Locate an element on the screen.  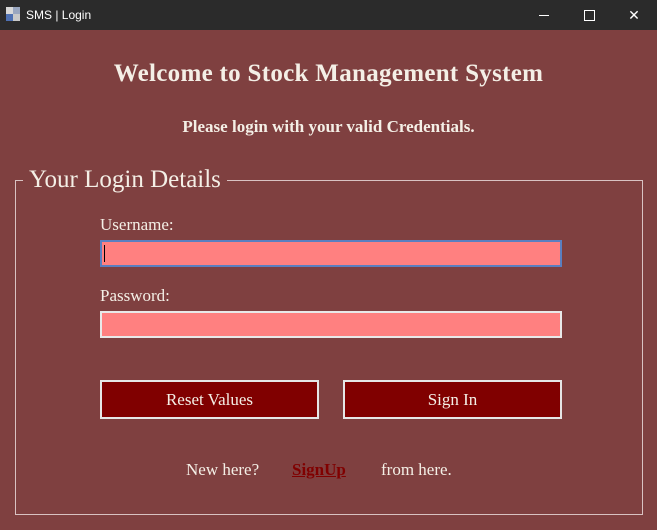
text-caret is located at coordinates (104, 253).